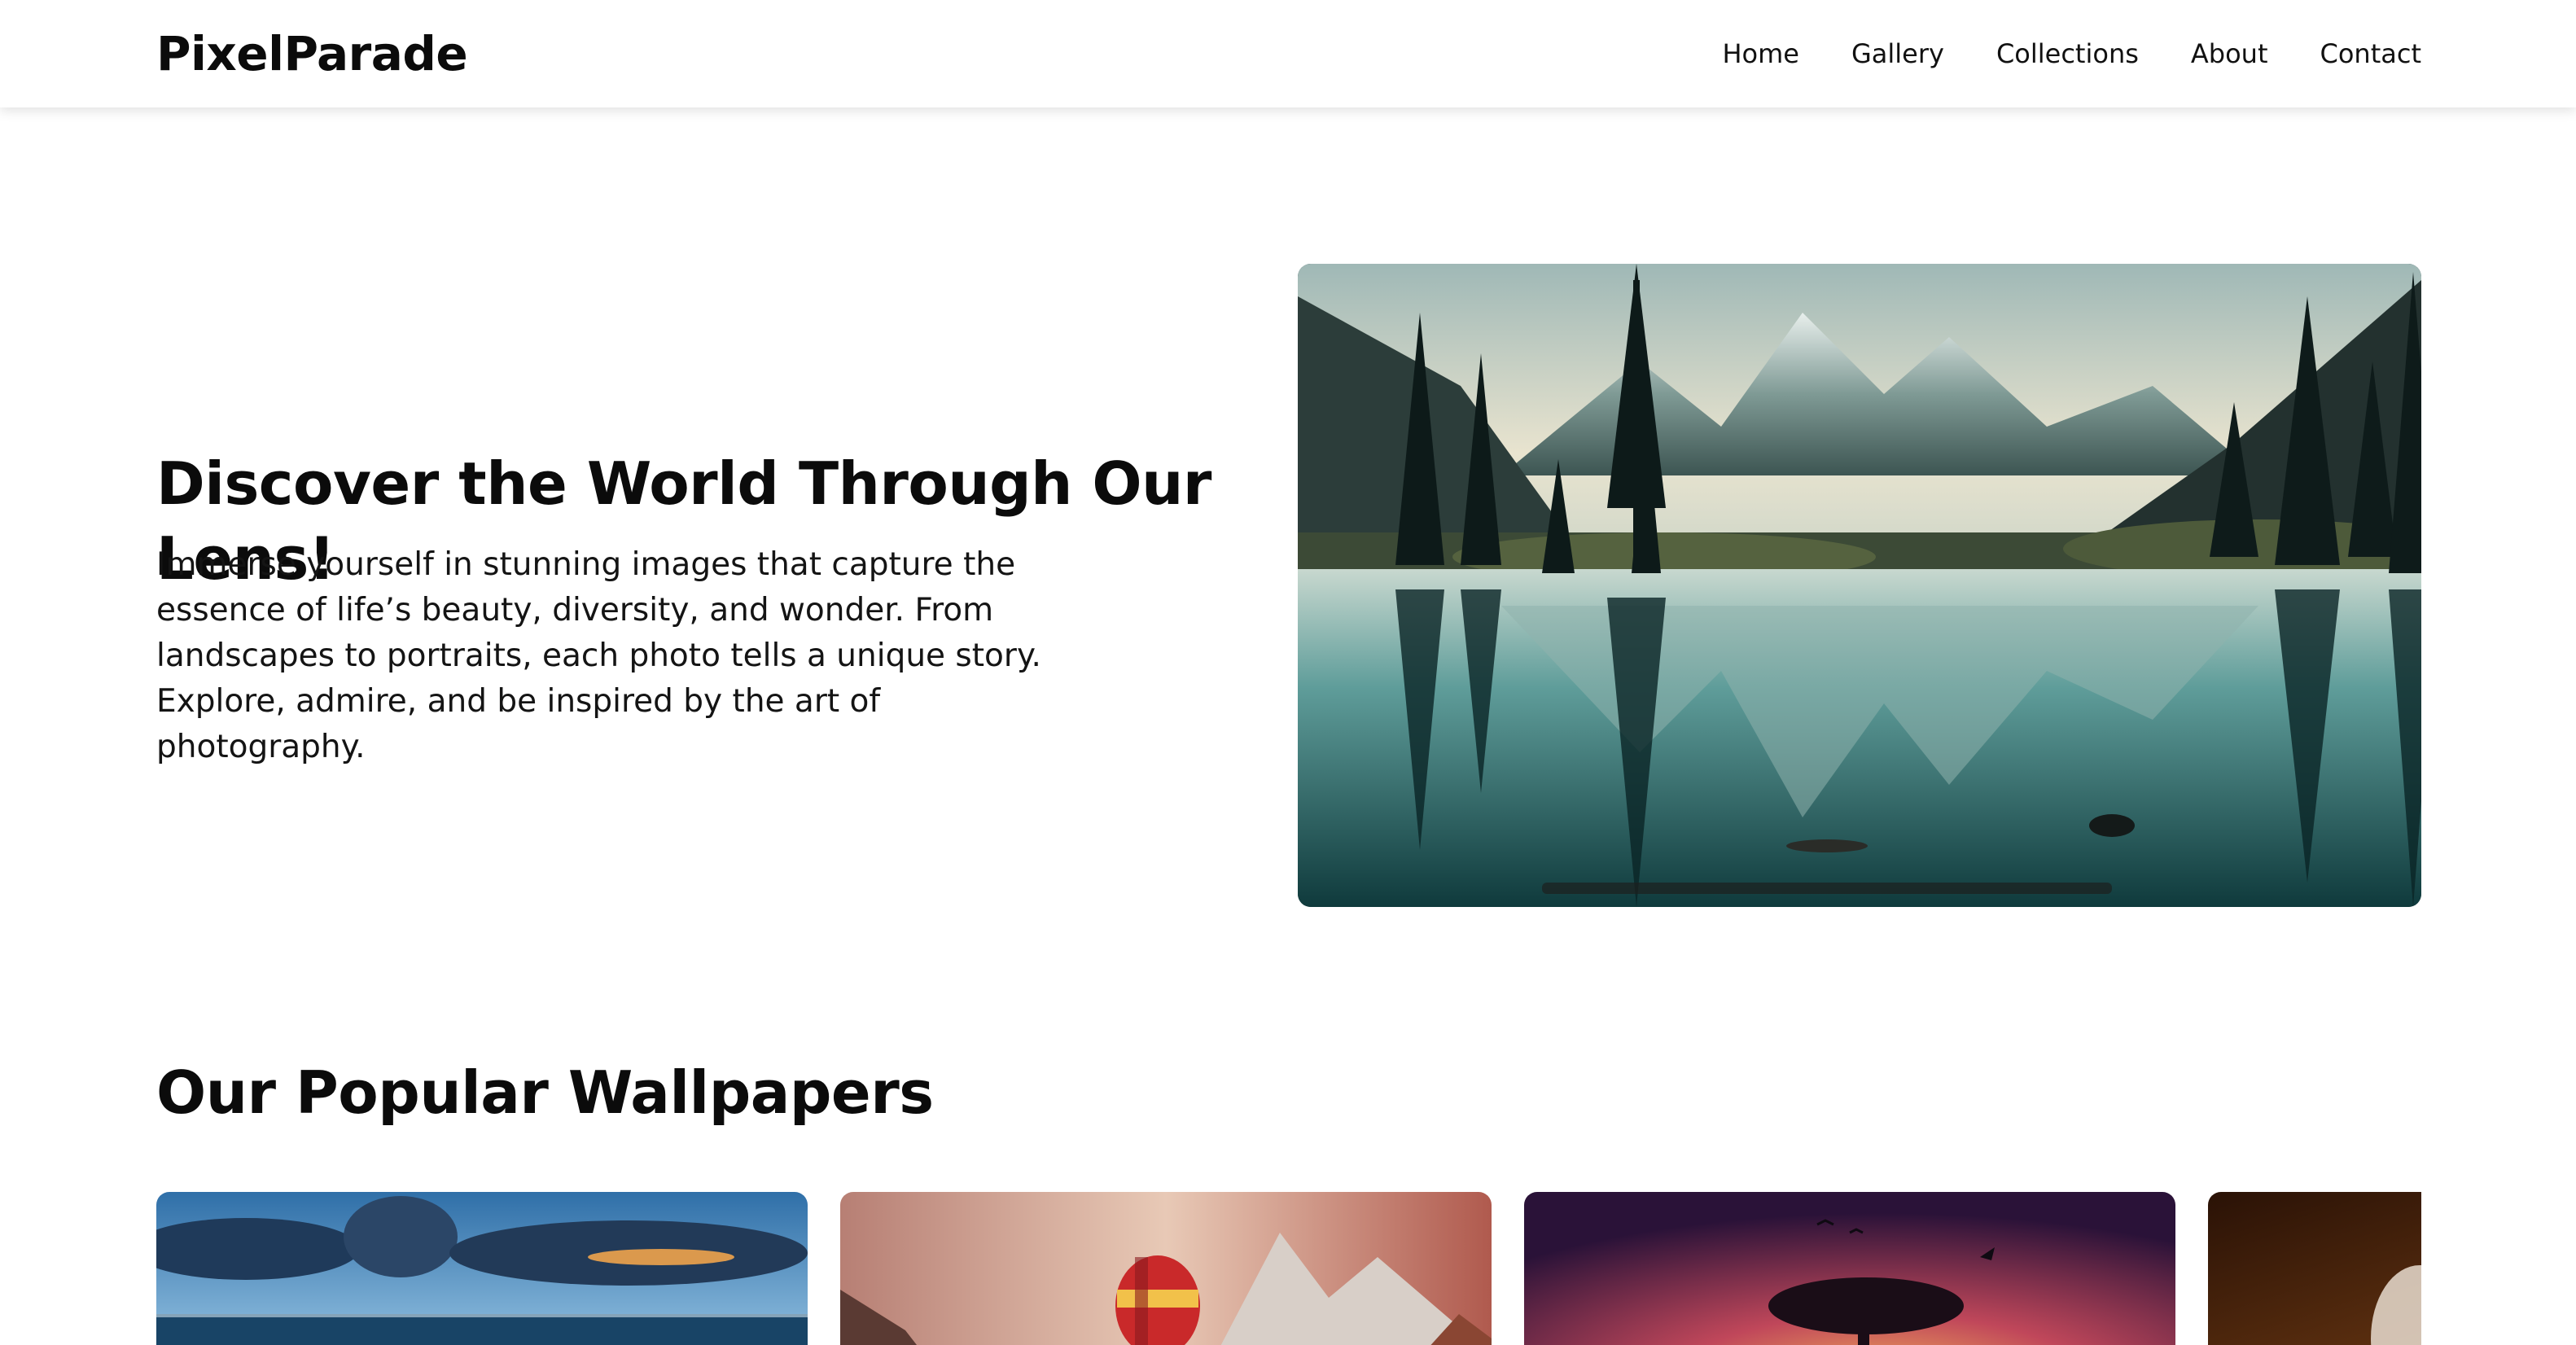  I want to click on wallpaper-card-hot-air-balloon, so click(1166, 1268).